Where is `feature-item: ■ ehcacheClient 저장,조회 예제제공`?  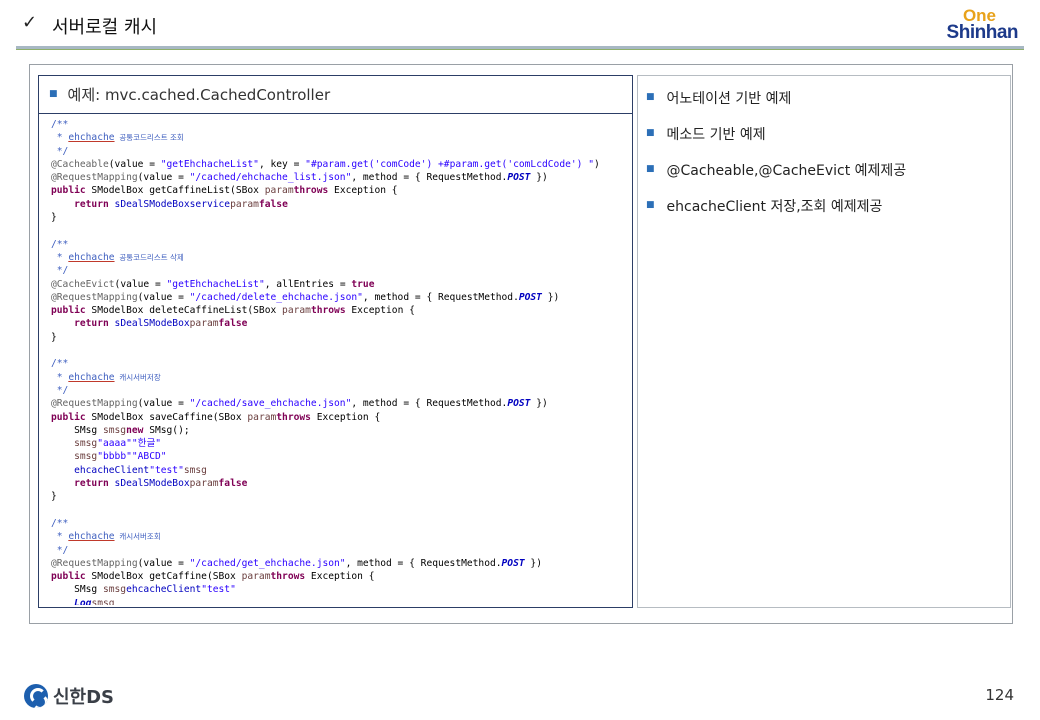
feature-item: ■ ehcacheClient 저장,조회 예제제공 is located at coordinates (828, 214).